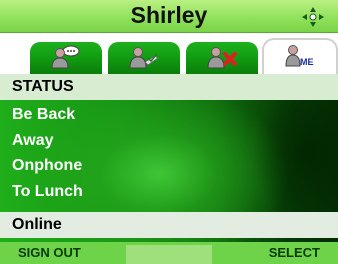 Image resolution: width=338 pixels, height=264 pixels. I want to click on sign-out-button: SIGN OUT, so click(49, 253).